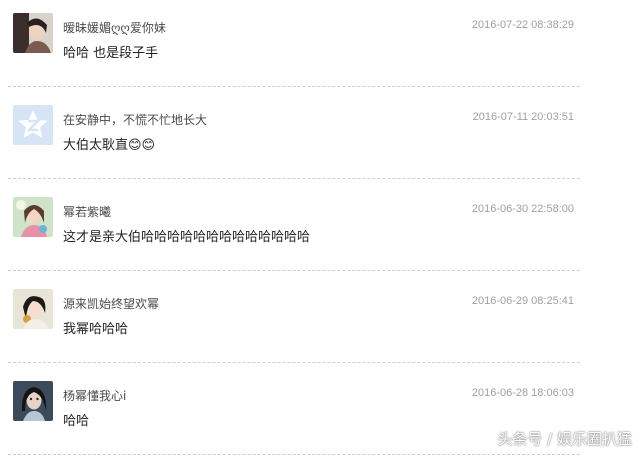  I want to click on comment-time: 2016-06-28 18:06:03, so click(522, 393).